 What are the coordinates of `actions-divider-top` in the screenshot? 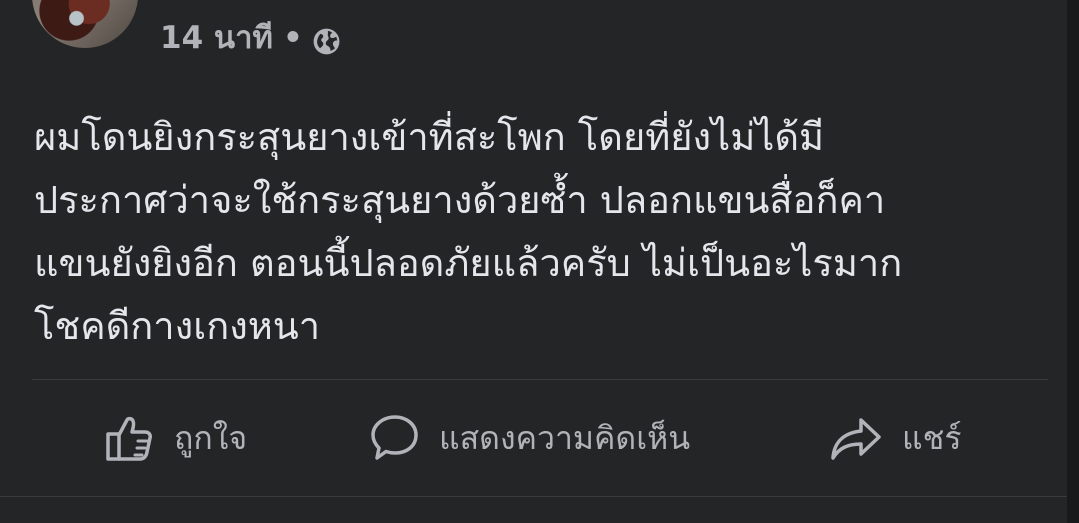 It's located at (540, 379).